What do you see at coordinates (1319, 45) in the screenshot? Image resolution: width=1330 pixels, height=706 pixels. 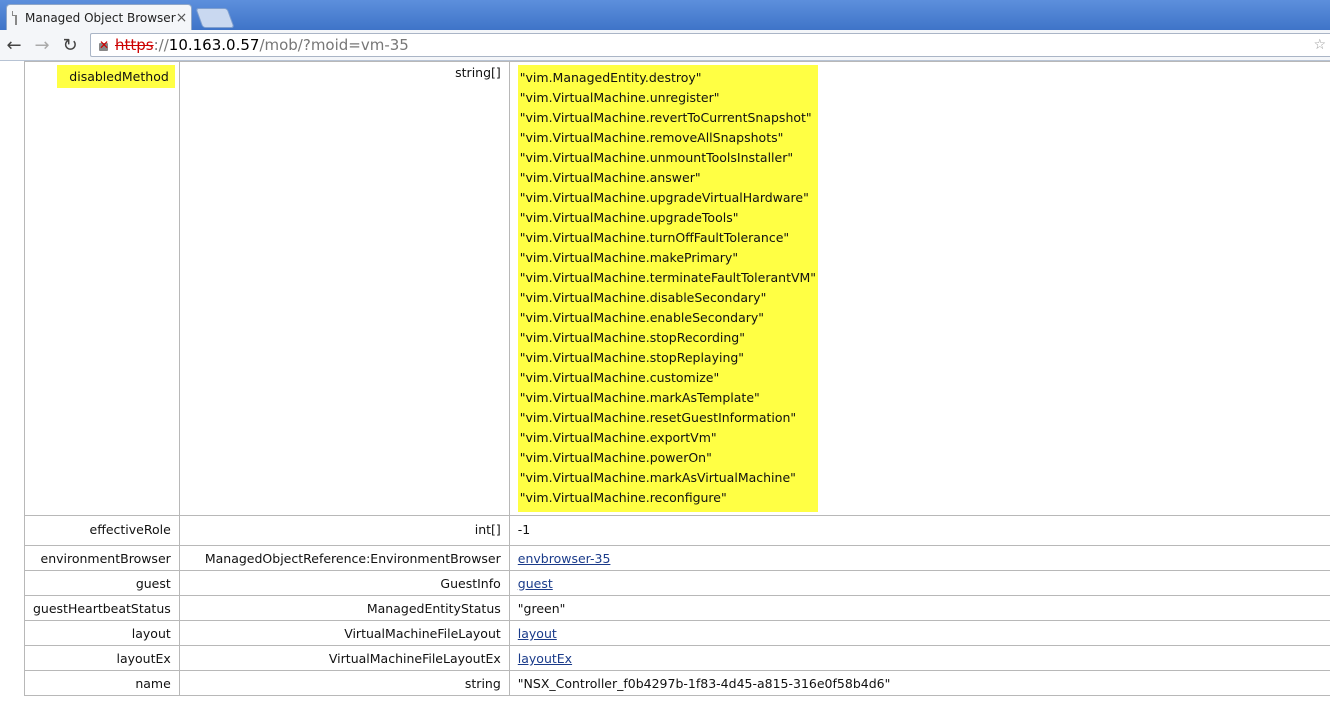 I see `bookmark-star-icon: ☆` at bounding box center [1319, 45].